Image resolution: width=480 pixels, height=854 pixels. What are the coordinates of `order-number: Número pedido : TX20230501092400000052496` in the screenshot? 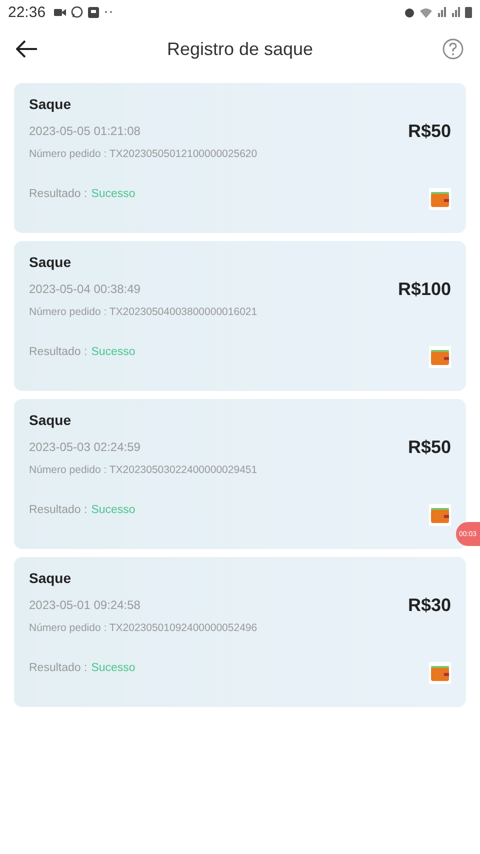 It's located at (143, 628).